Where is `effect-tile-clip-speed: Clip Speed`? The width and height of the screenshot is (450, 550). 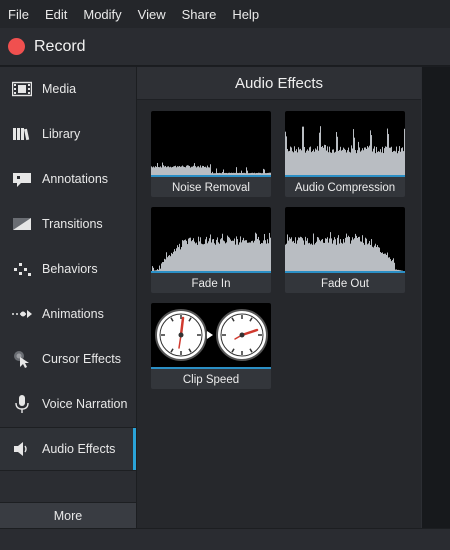 effect-tile-clip-speed: Clip Speed is located at coordinates (211, 346).